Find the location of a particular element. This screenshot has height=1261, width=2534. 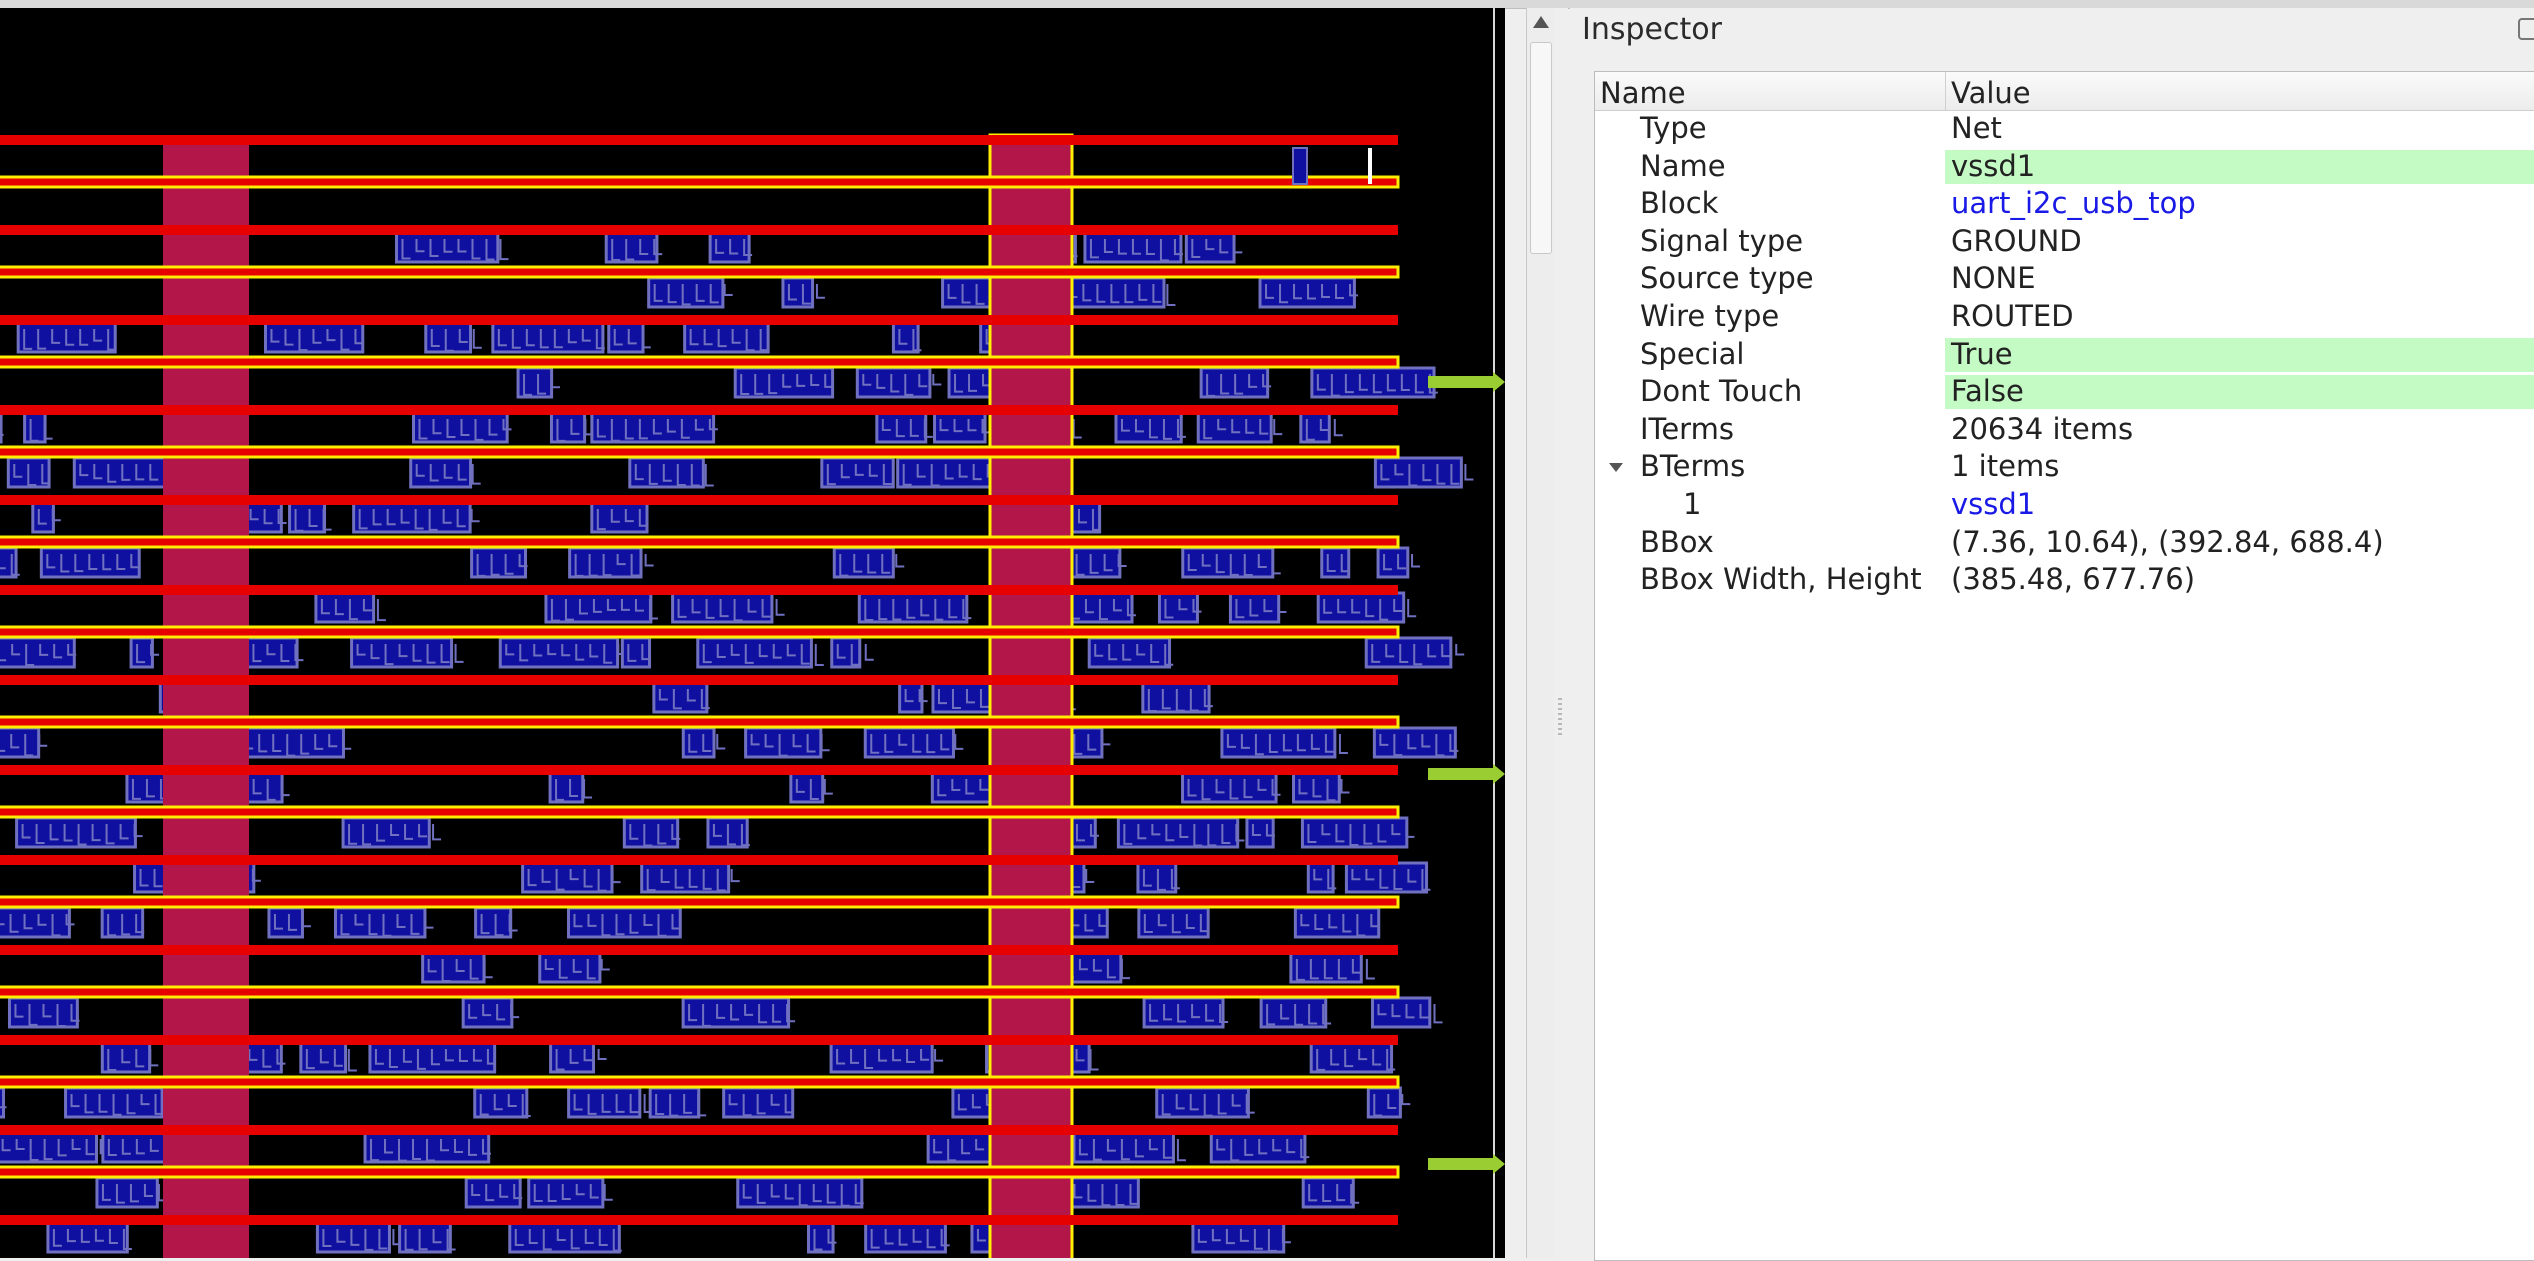

property-row-bbox-width-height: BBox Width, Height (385.48, 677.76) is located at coordinates (2064, 580).